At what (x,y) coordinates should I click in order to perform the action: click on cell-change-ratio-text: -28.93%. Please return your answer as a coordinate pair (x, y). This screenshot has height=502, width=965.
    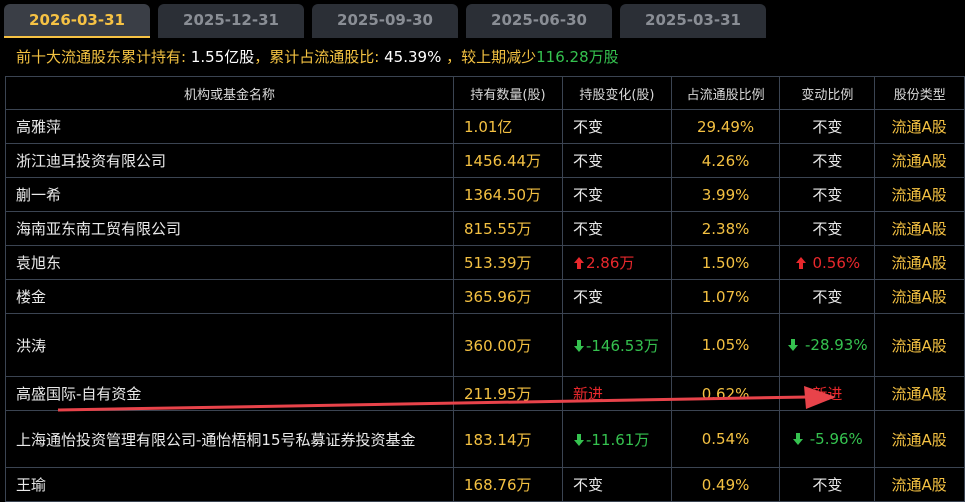
    Looking at the image, I should click on (836, 345).